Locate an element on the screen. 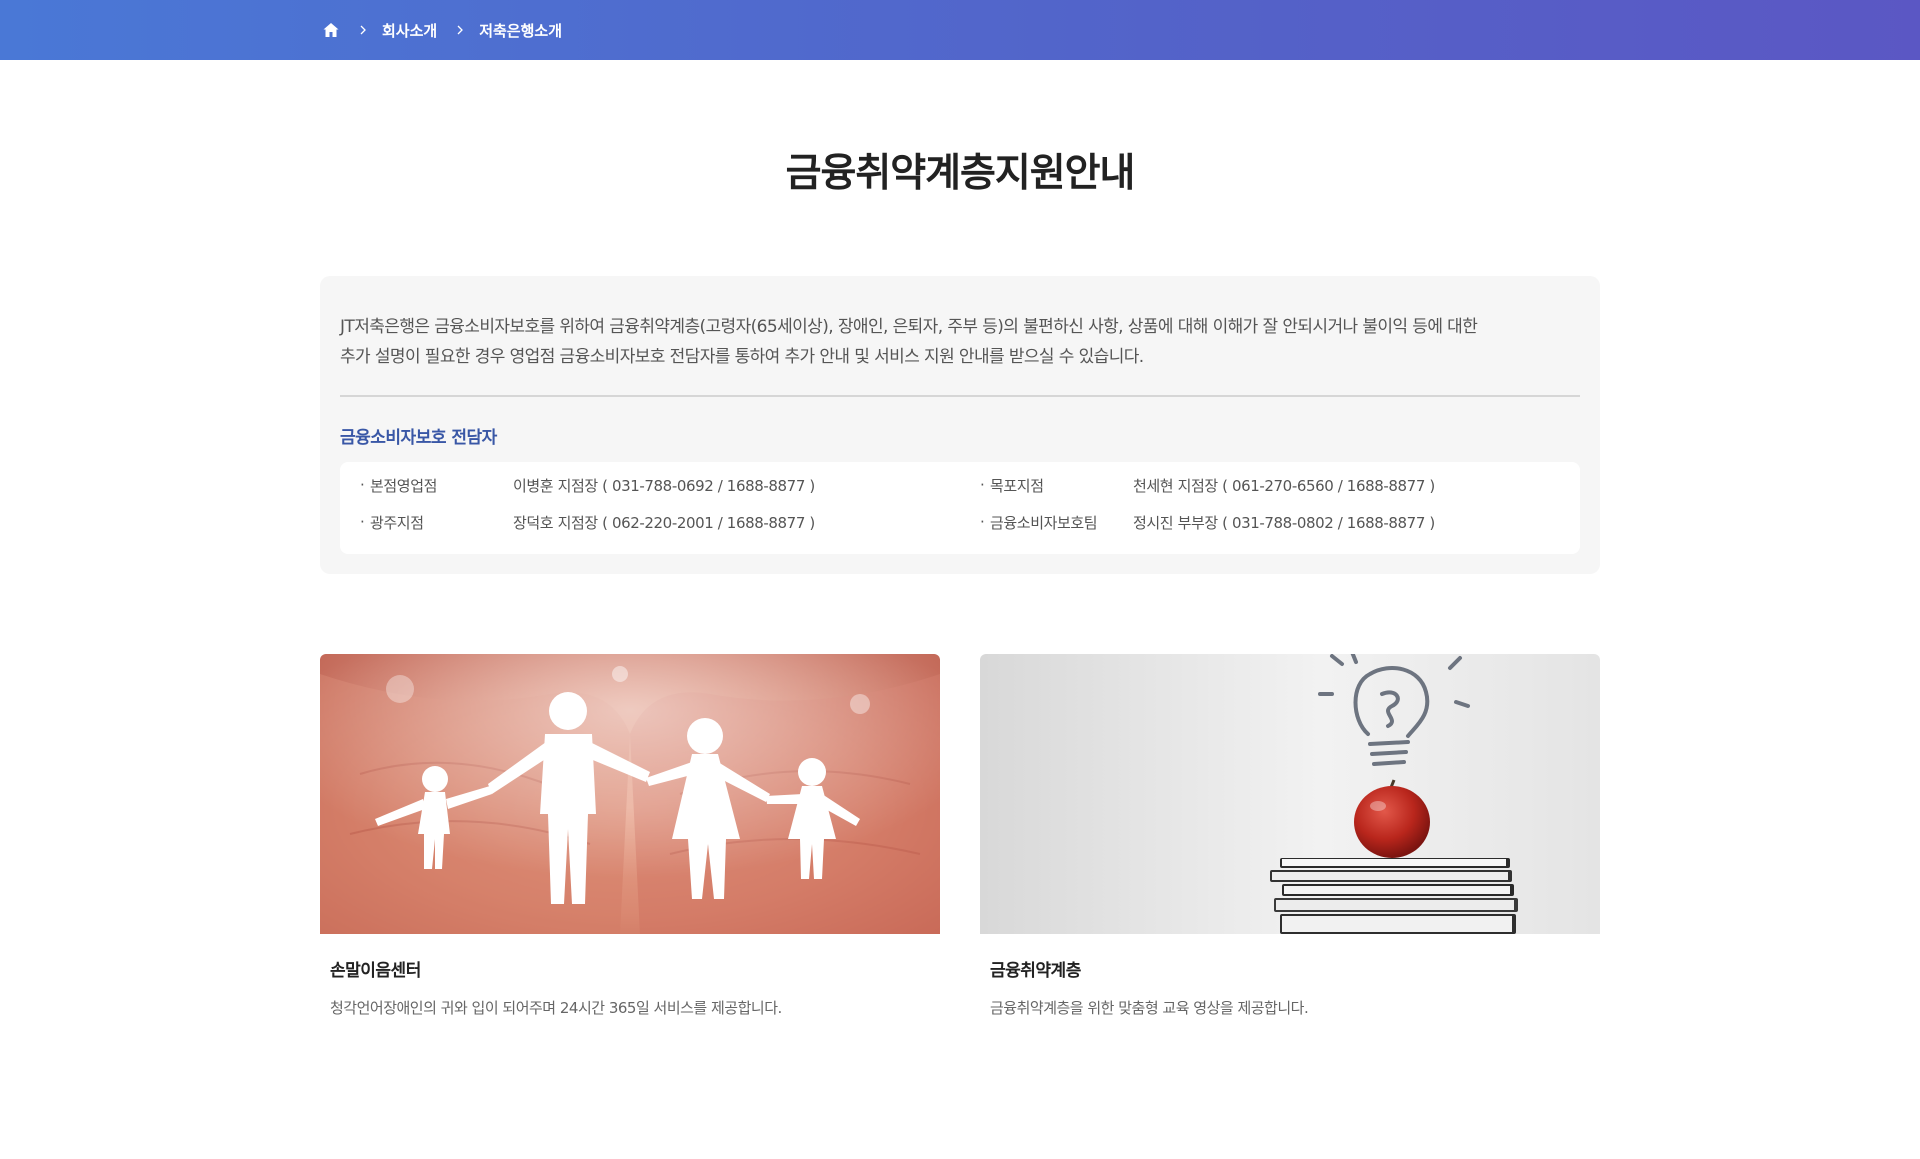  contact-branch: 광주지점 is located at coordinates (397, 522).